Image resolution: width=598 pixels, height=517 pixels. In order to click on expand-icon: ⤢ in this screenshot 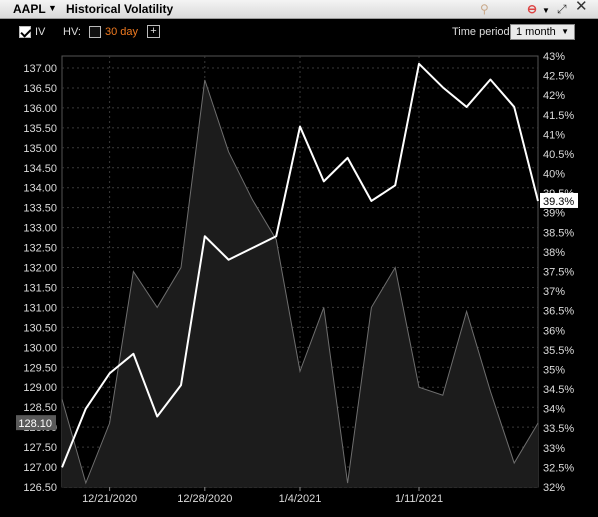, I will do `click(562, 9)`.